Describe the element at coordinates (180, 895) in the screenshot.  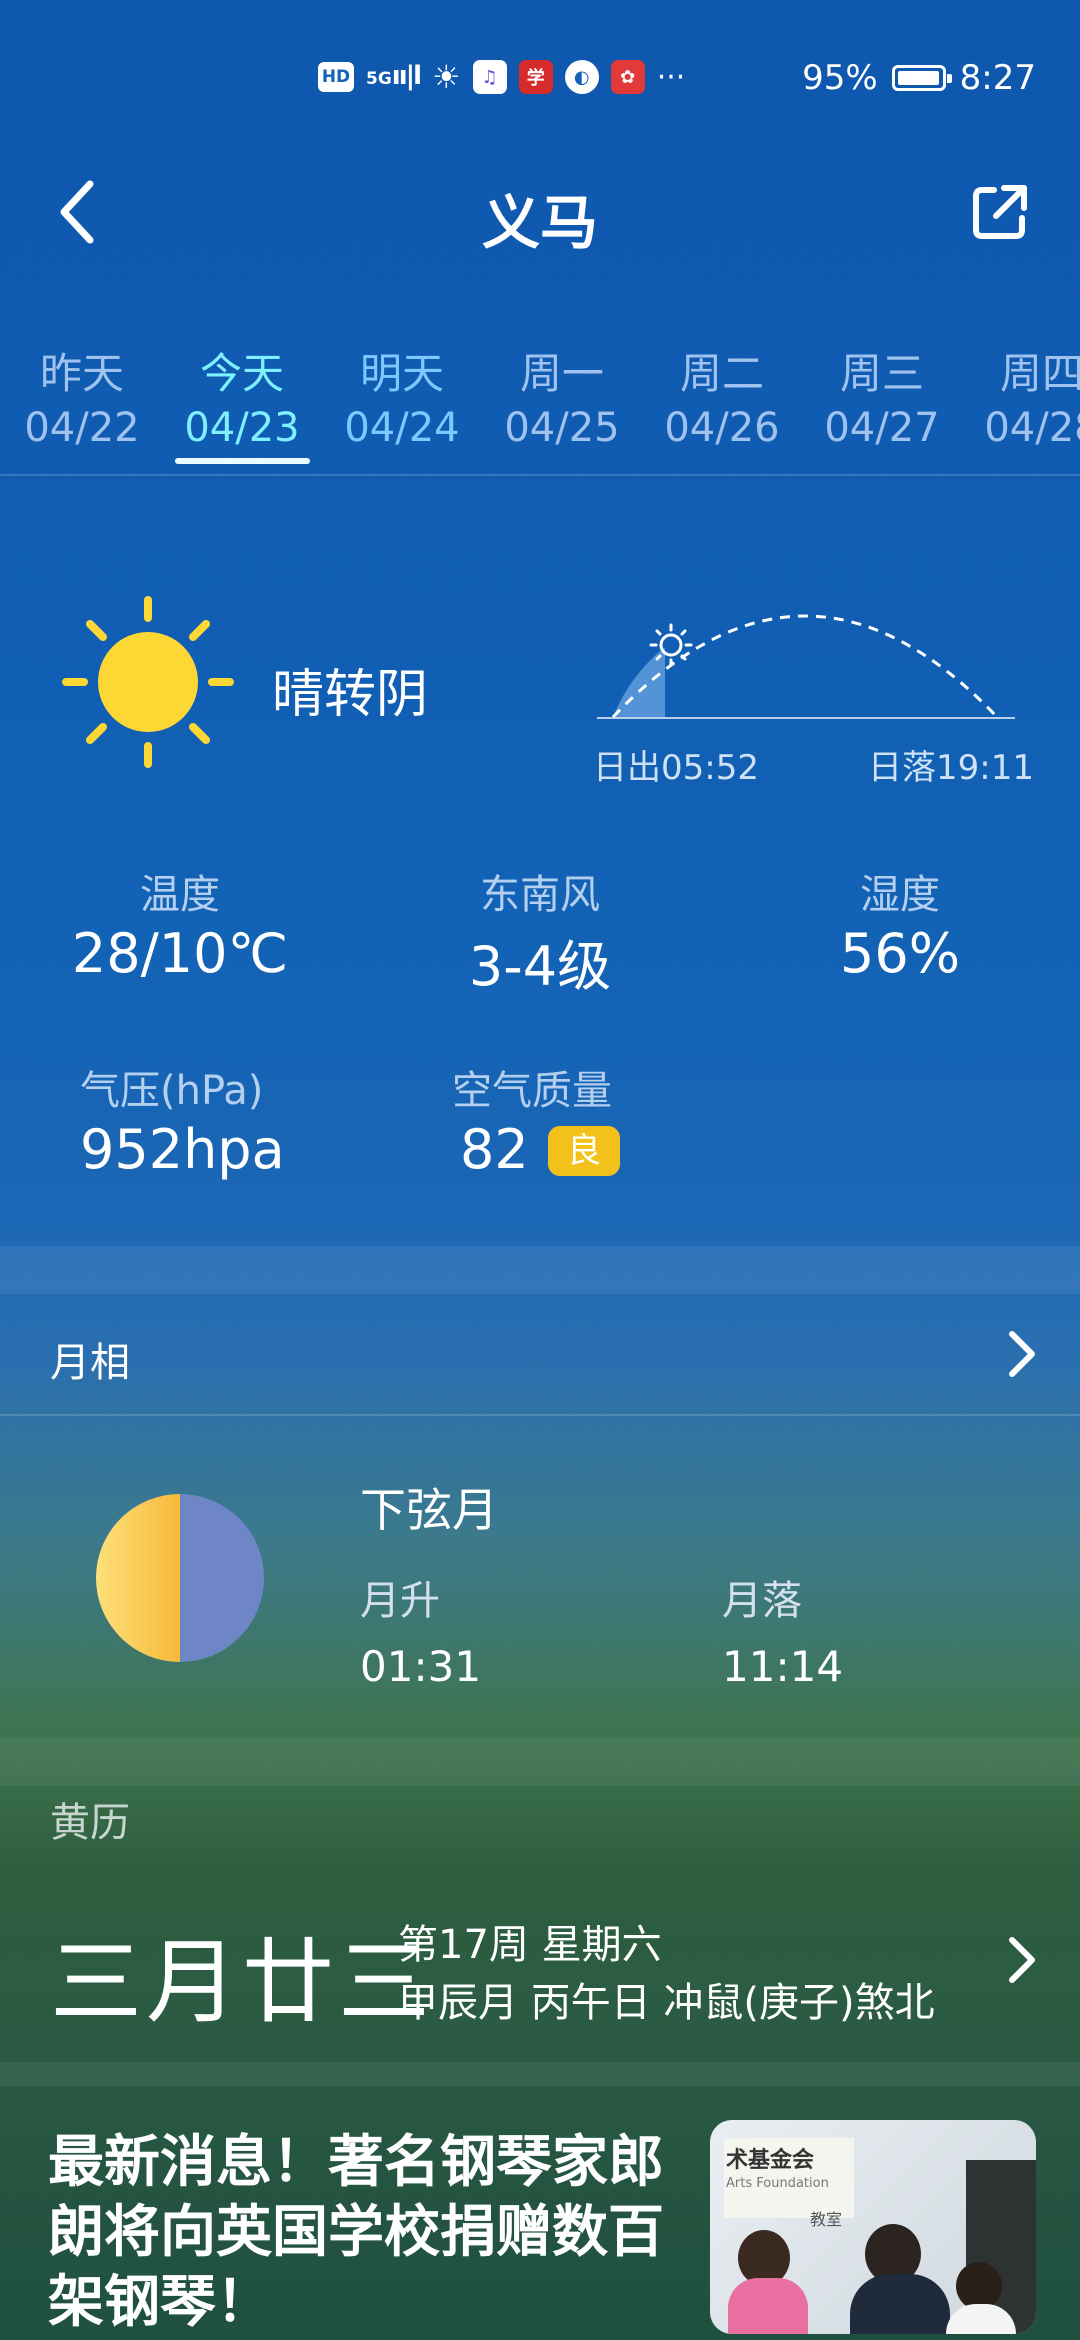
I see `temperature-label: 温度` at that location.